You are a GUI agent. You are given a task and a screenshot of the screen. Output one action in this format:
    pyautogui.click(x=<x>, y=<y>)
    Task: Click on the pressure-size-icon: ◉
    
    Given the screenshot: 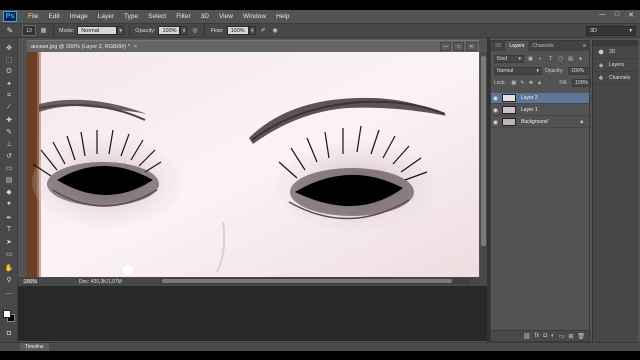 What is the action you would take?
    pyautogui.click(x=275, y=30)
    